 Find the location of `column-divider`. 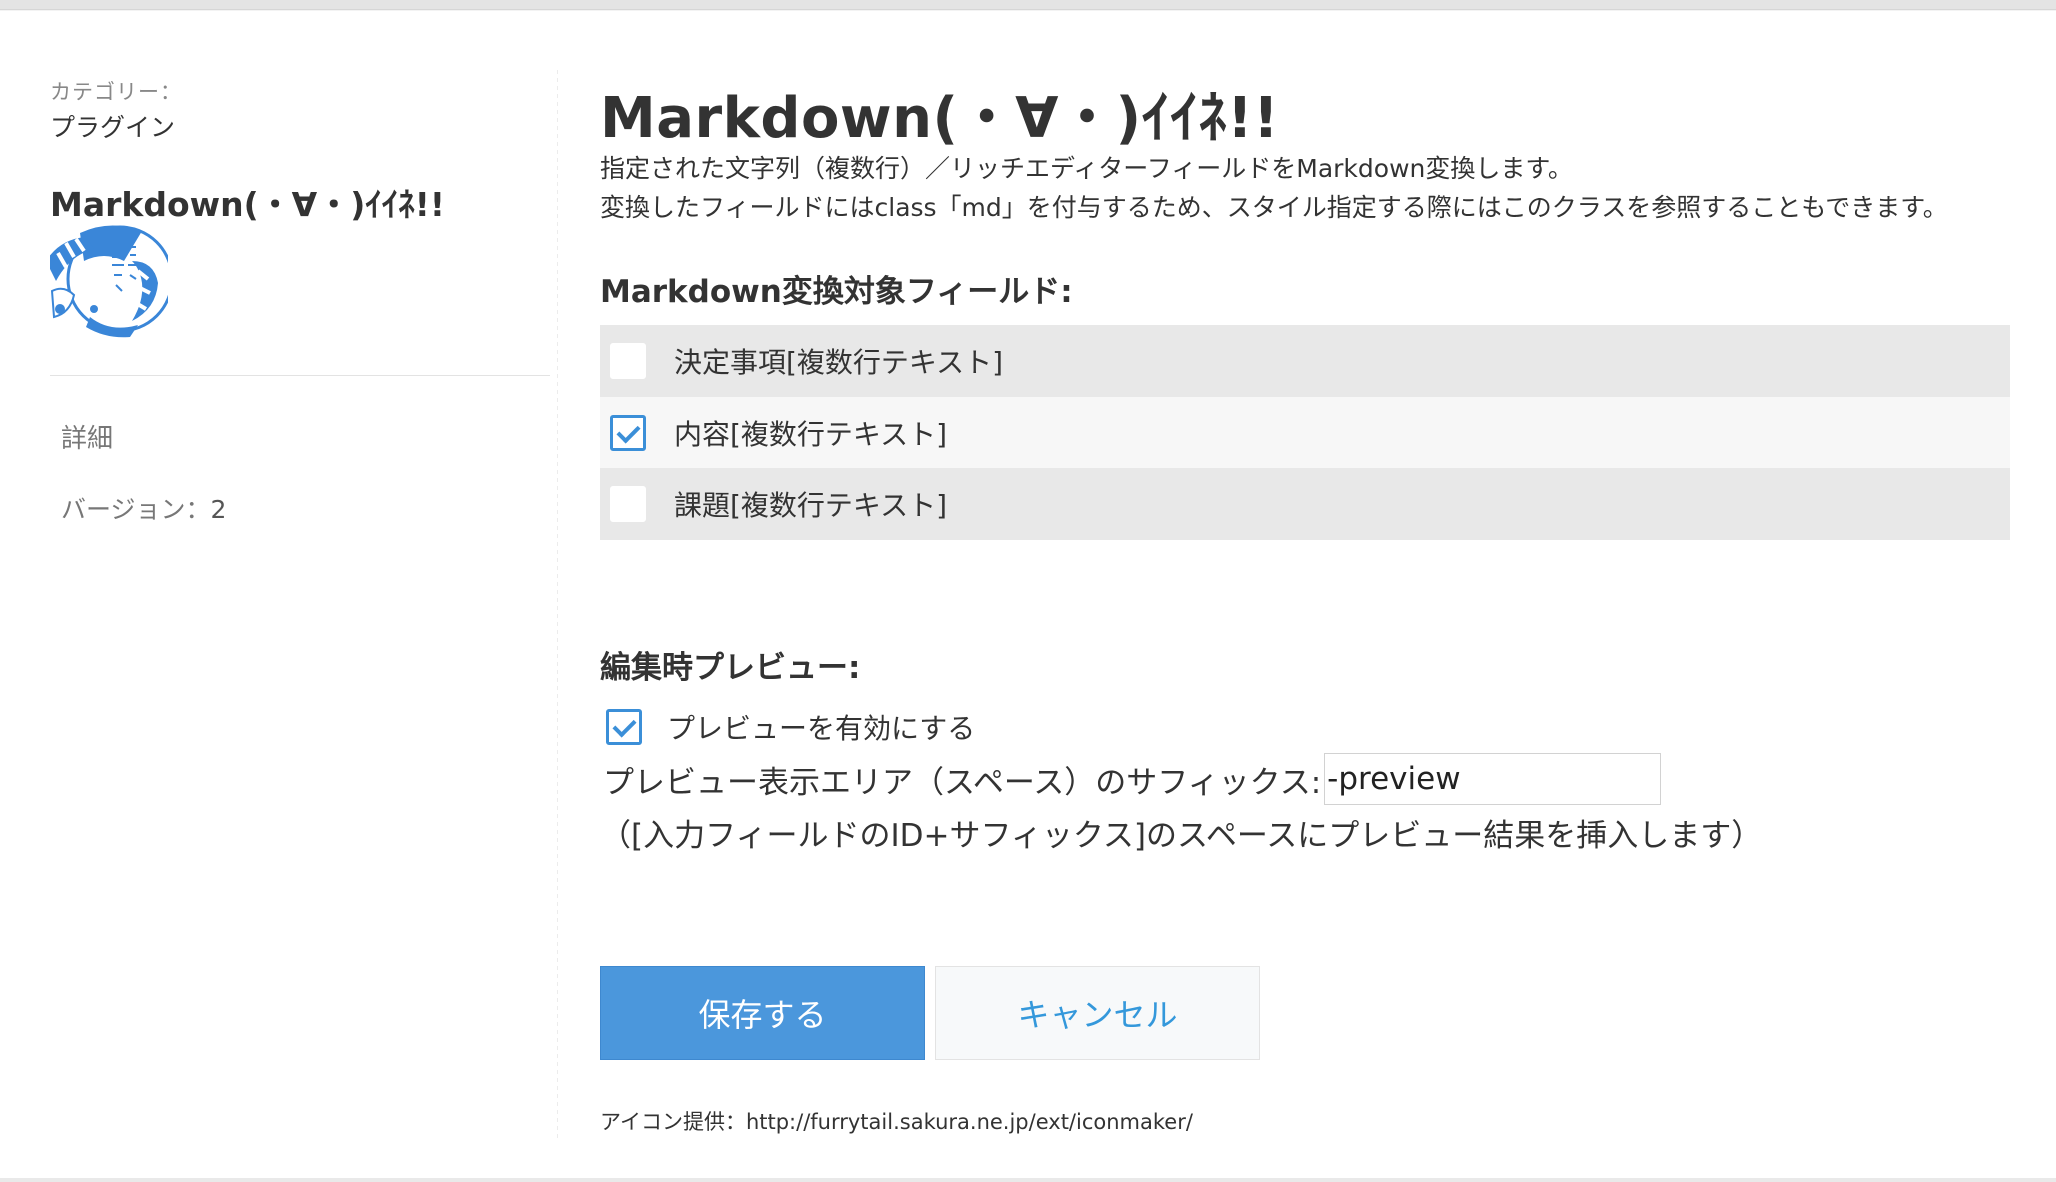

column-divider is located at coordinates (557, 604).